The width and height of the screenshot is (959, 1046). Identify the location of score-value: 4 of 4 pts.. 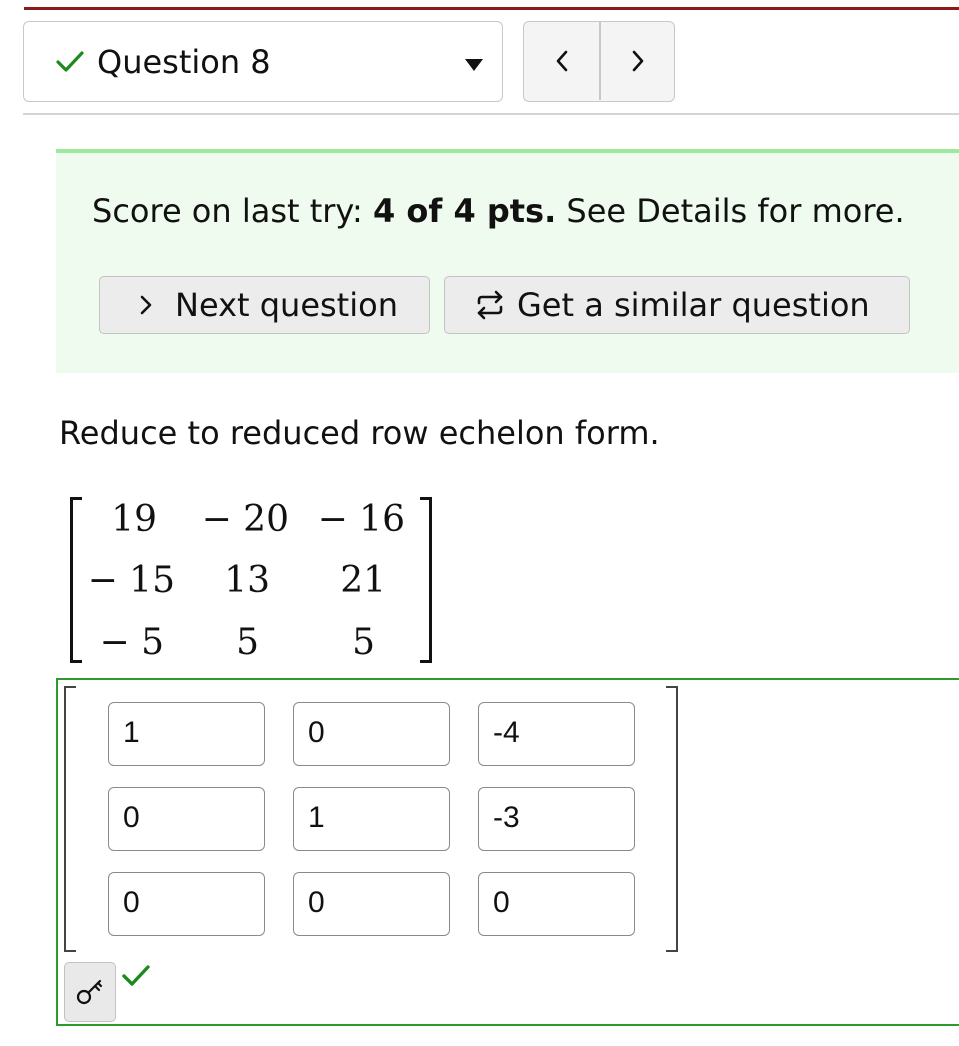
(464, 211).